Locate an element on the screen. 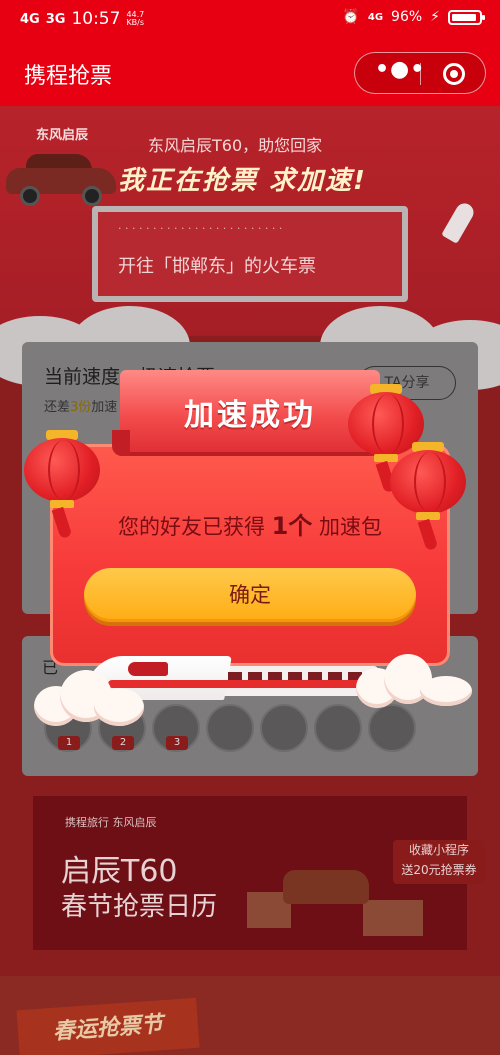 The width and height of the screenshot is (500, 1055). brand-logo: 东风启辰 is located at coordinates (62, 135).